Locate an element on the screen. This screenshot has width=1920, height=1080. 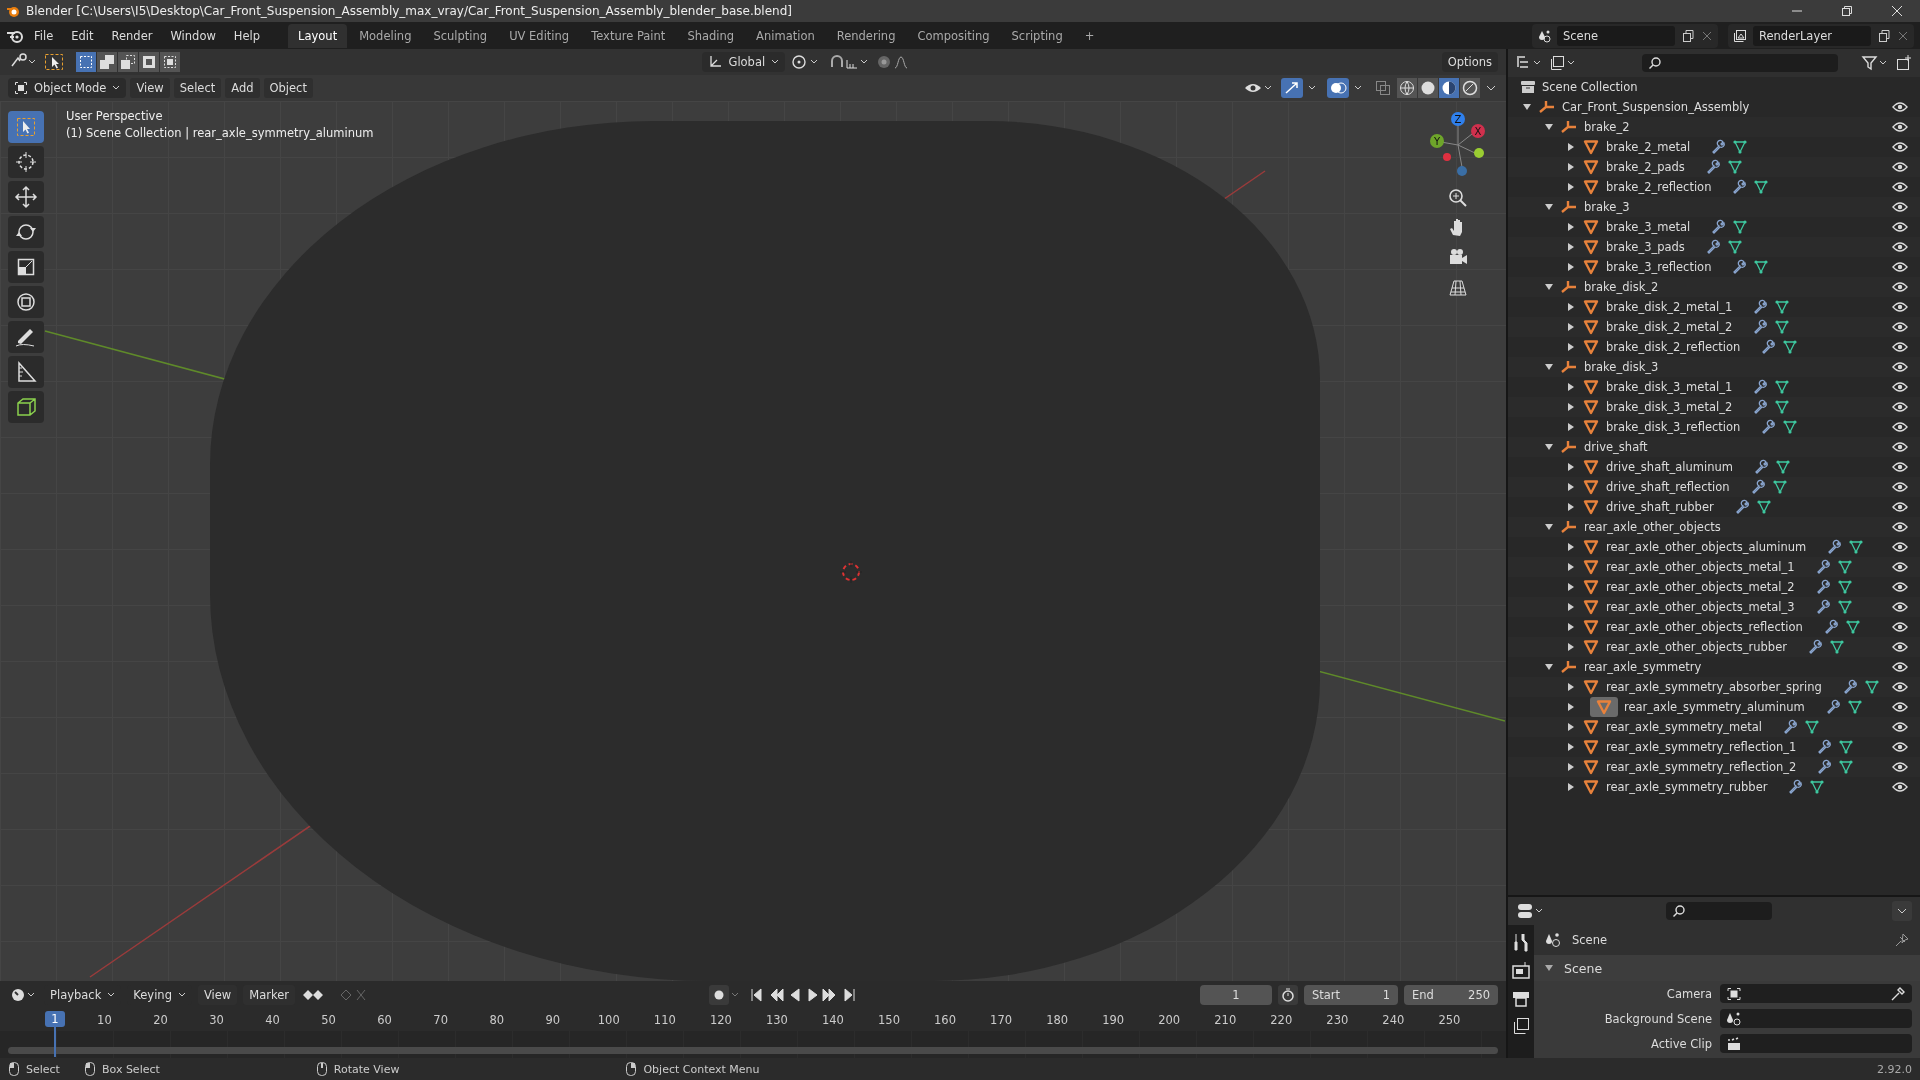
orientation-dropdown: Global is located at coordinates (744, 62).